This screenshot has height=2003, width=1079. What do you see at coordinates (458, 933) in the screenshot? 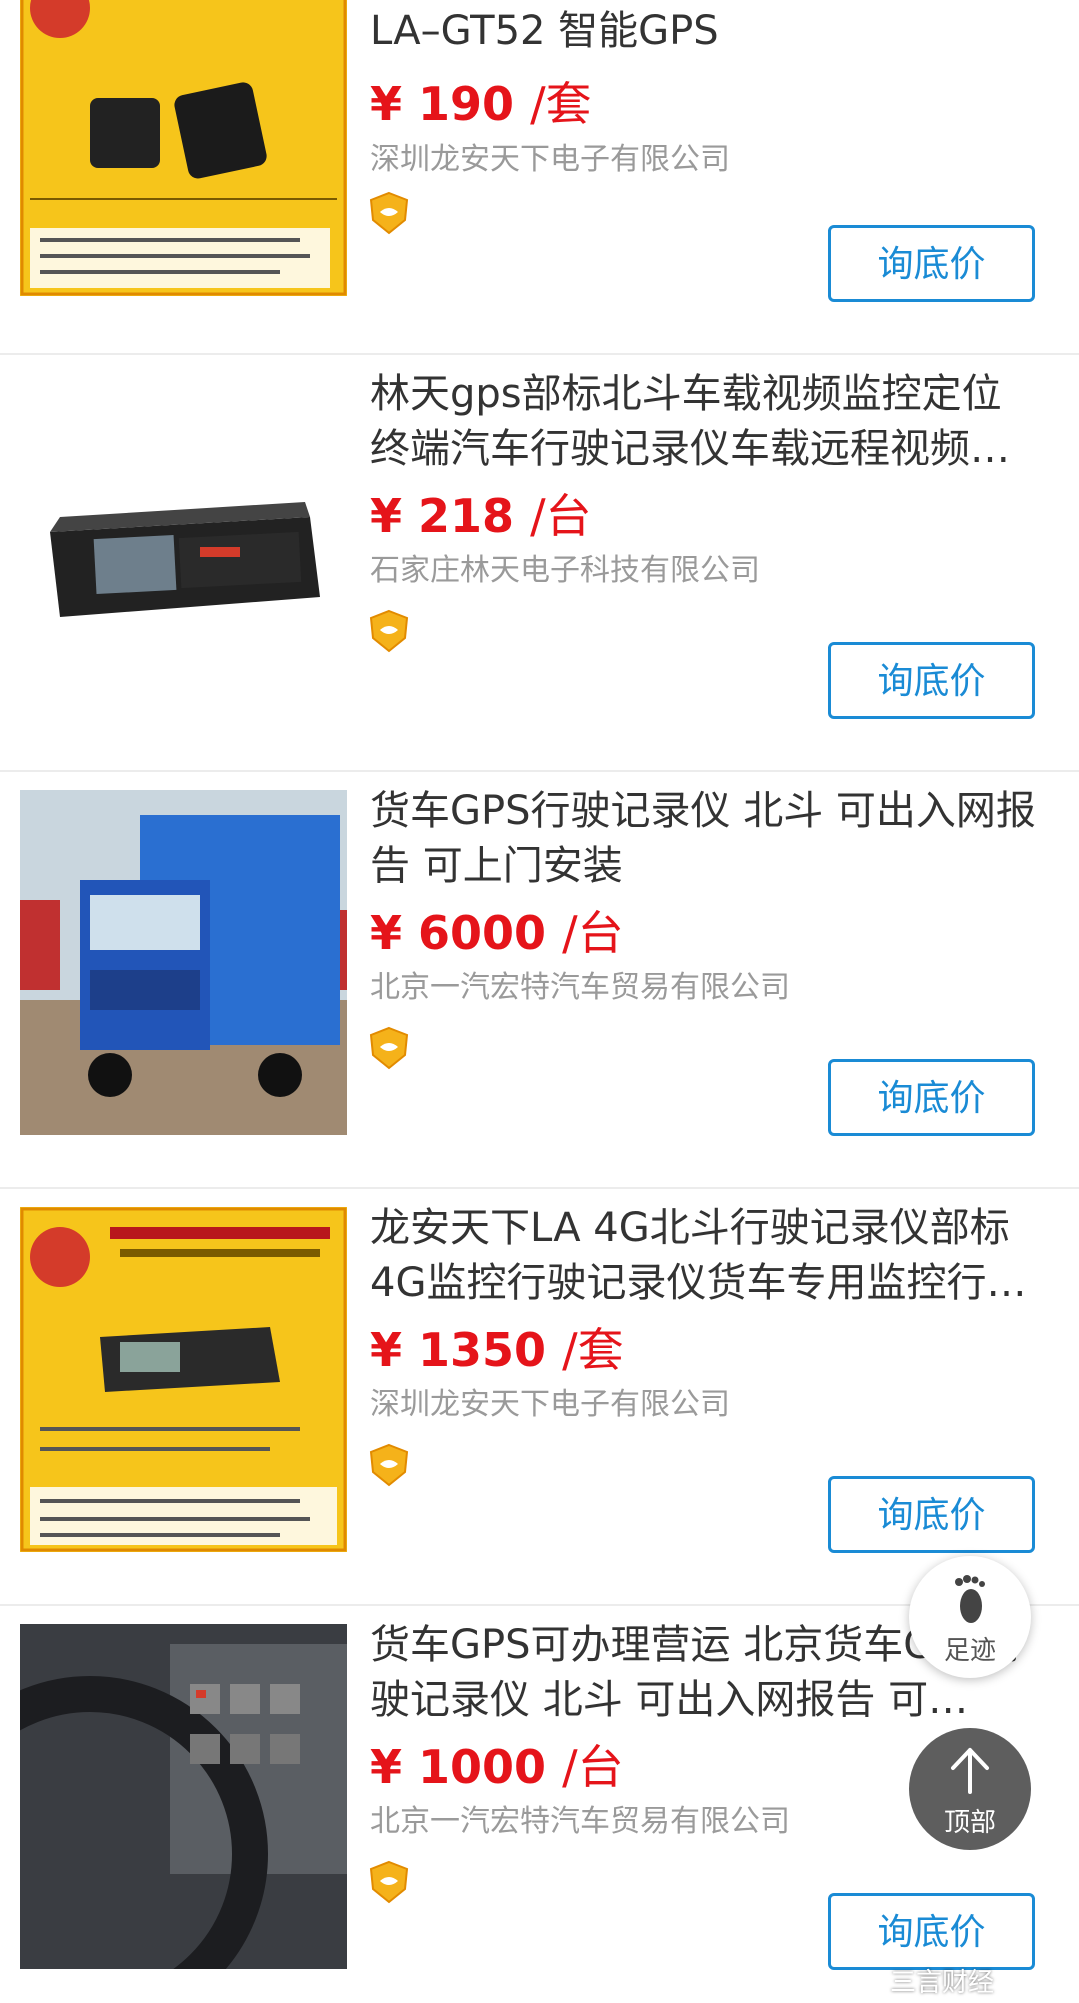
I see `price-value: ¥ 6000` at bounding box center [458, 933].